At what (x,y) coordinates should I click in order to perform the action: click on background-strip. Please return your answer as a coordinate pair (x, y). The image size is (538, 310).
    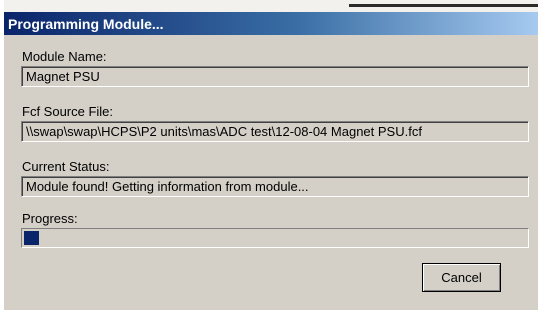
    Looking at the image, I should click on (271, 6).